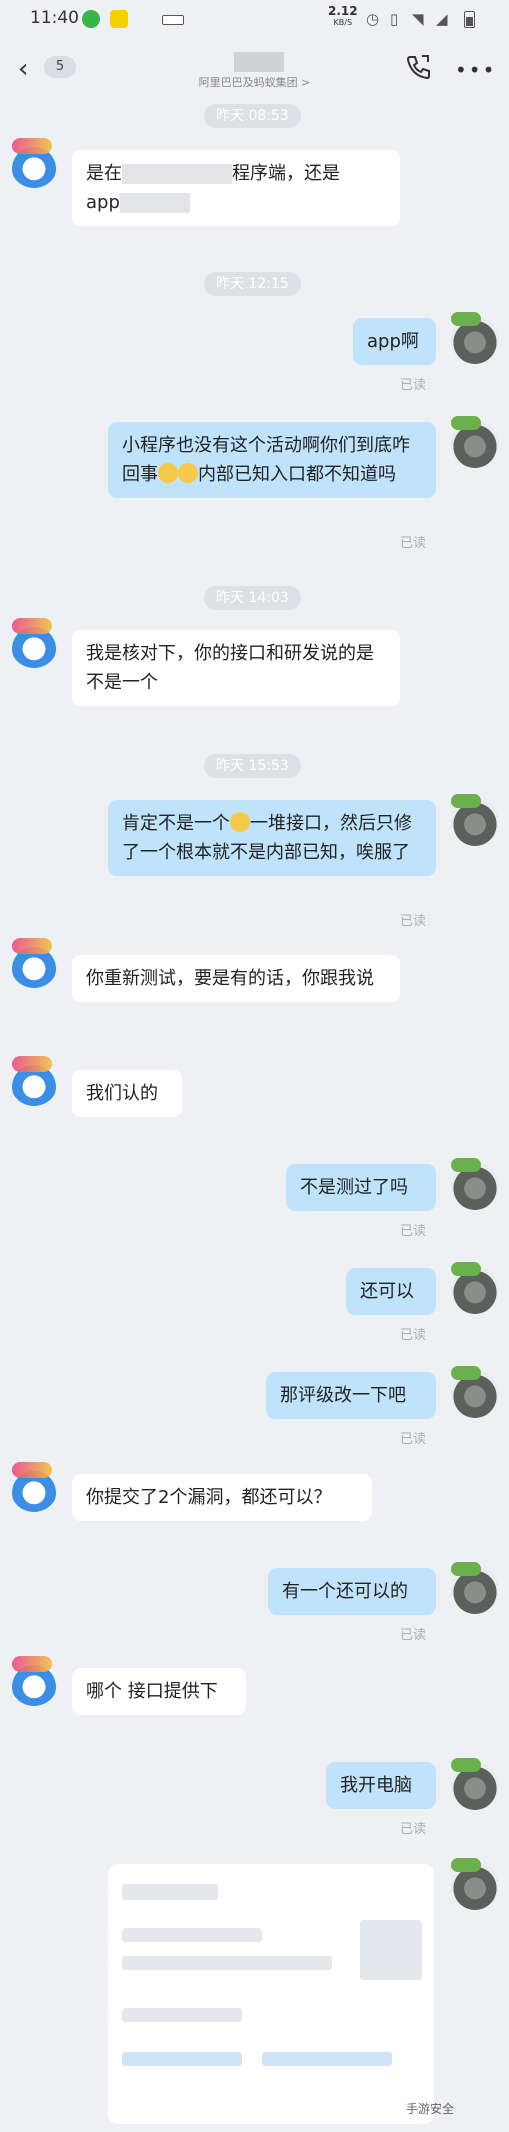  What do you see at coordinates (159, 1691) in the screenshot?
I see `message-bubble: 哪个 接口提供下` at bounding box center [159, 1691].